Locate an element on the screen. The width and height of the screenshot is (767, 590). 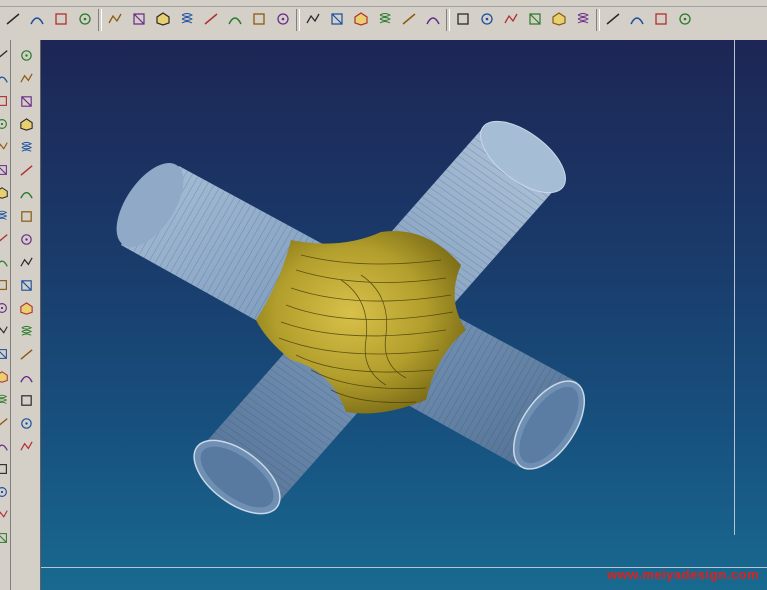
toolbar-row-edge is located at coordinates (383, 3).